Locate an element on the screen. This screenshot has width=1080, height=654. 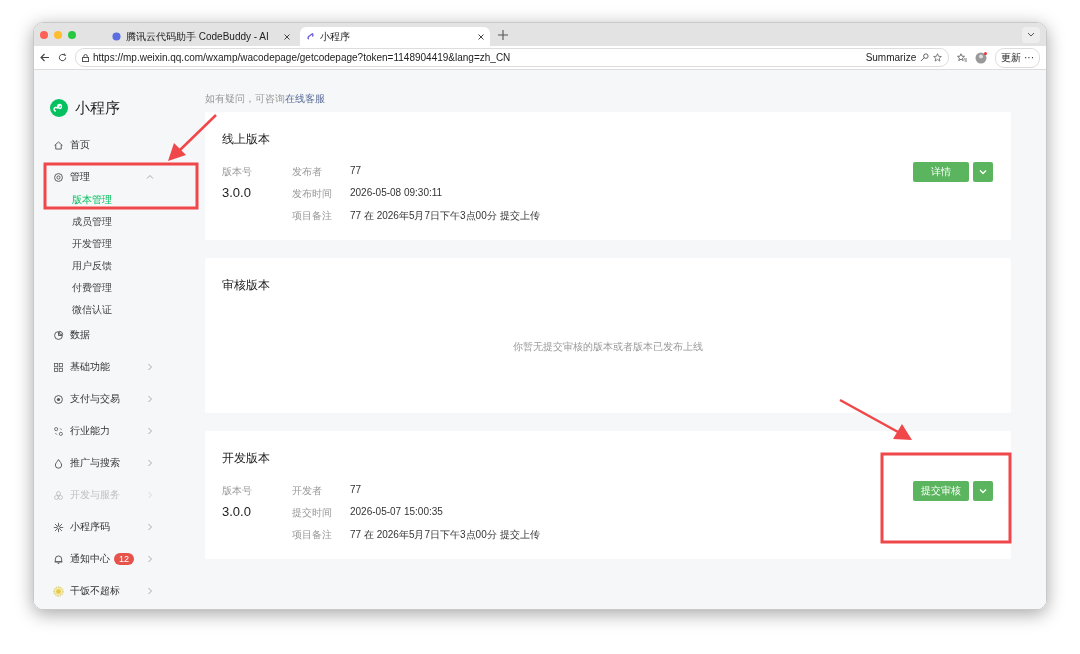
chevron-down-icon is located at coordinates (1031, 34).